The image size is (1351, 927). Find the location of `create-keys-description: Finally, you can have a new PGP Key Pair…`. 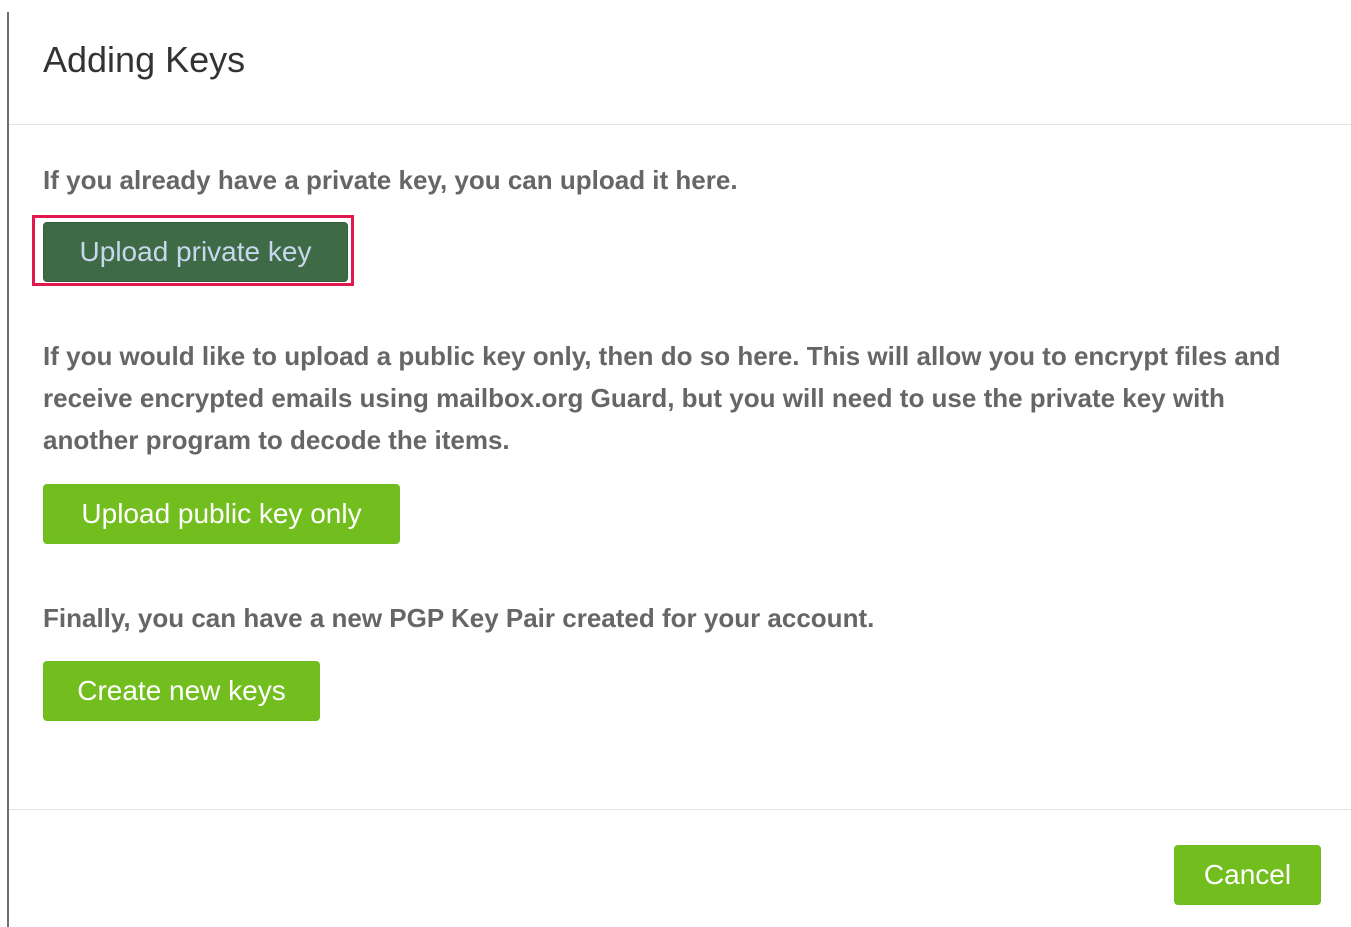

create-keys-description: Finally, you can have a new PGP Key Pair… is located at coordinates (459, 618).